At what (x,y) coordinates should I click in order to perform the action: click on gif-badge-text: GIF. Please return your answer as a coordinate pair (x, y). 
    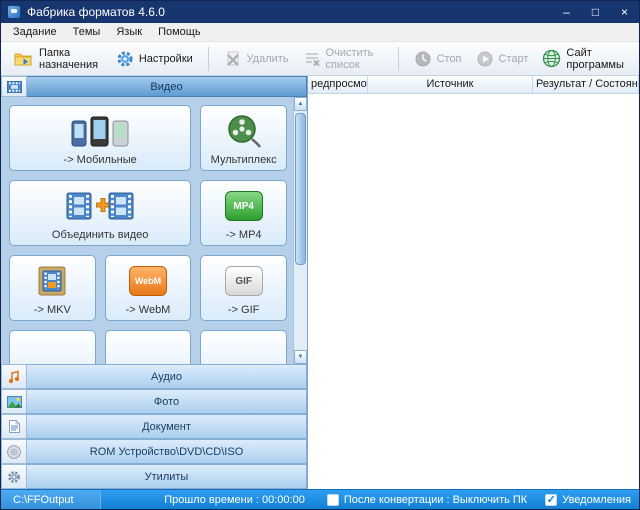
    Looking at the image, I should click on (243, 281).